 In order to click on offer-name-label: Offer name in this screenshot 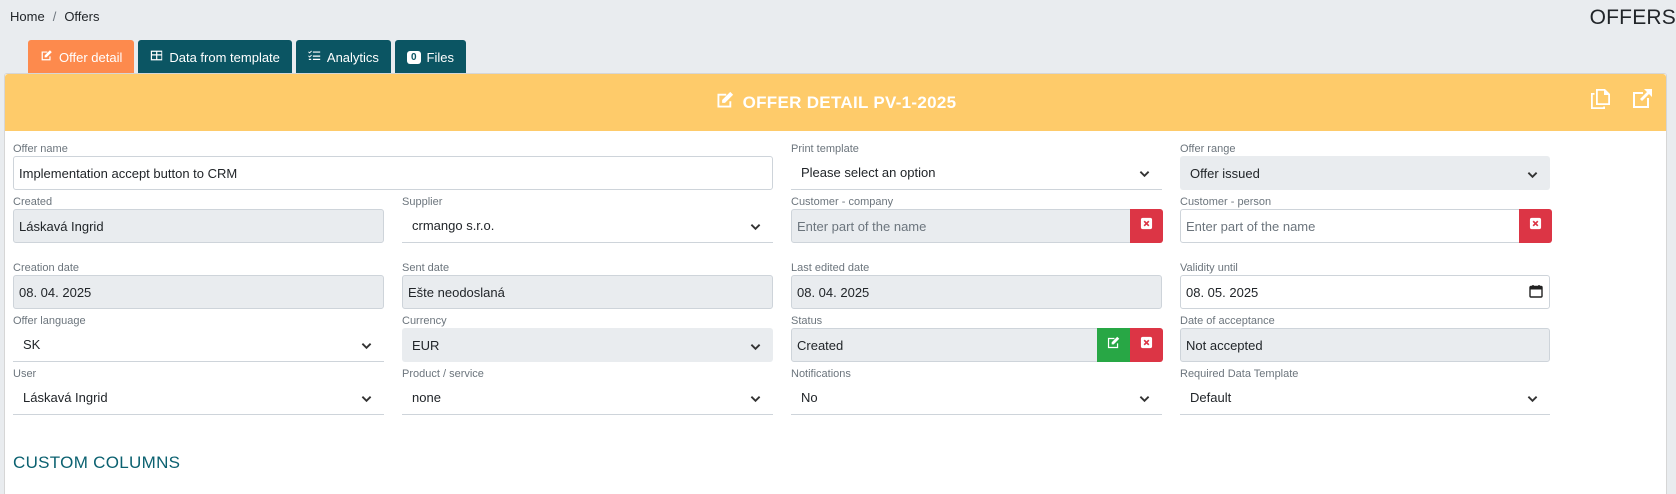, I will do `click(40, 149)`.